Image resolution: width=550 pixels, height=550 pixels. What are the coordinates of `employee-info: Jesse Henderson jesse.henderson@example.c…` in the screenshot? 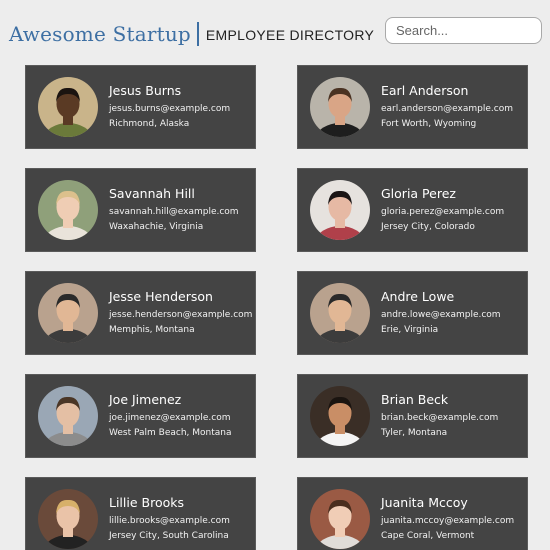 It's located at (180, 313).